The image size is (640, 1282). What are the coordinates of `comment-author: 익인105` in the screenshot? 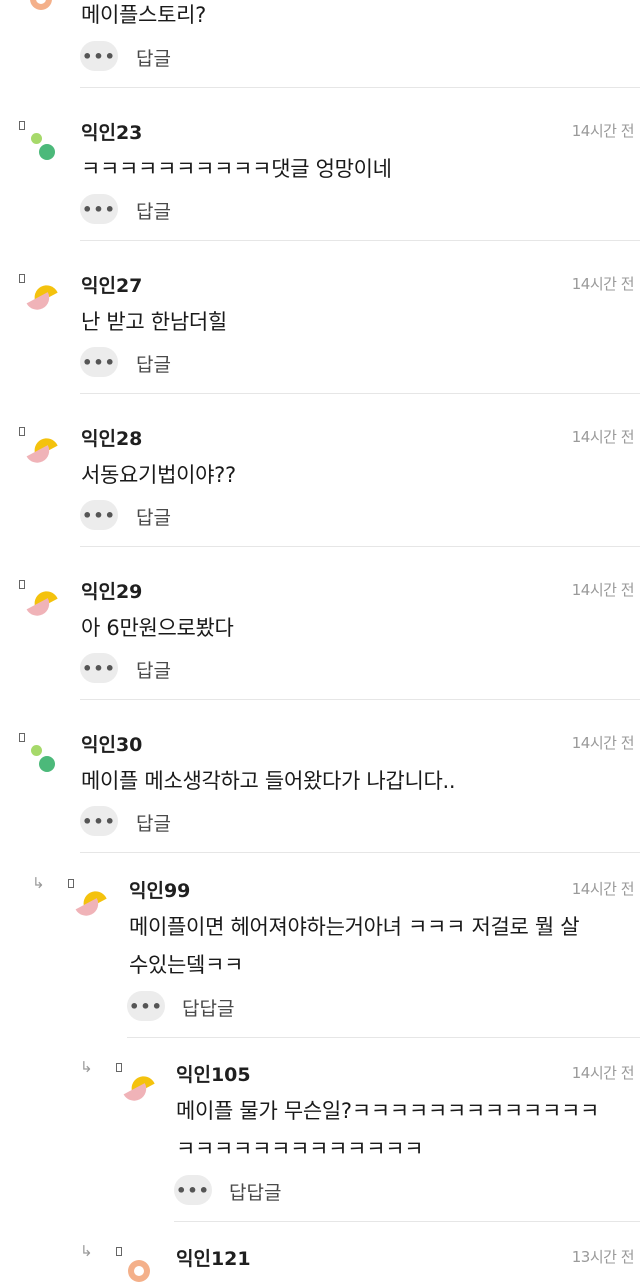 It's located at (213, 1075).